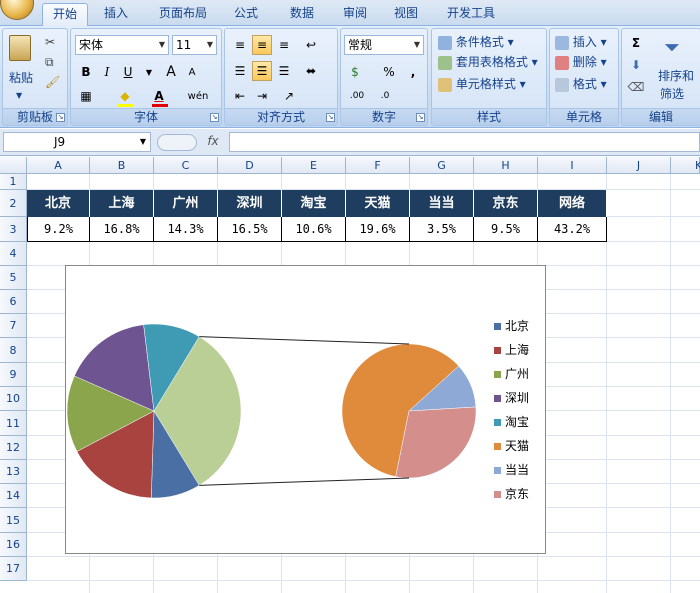 The width and height of the screenshot is (700, 593). I want to click on table-value-cell: 19.6%, so click(378, 229).